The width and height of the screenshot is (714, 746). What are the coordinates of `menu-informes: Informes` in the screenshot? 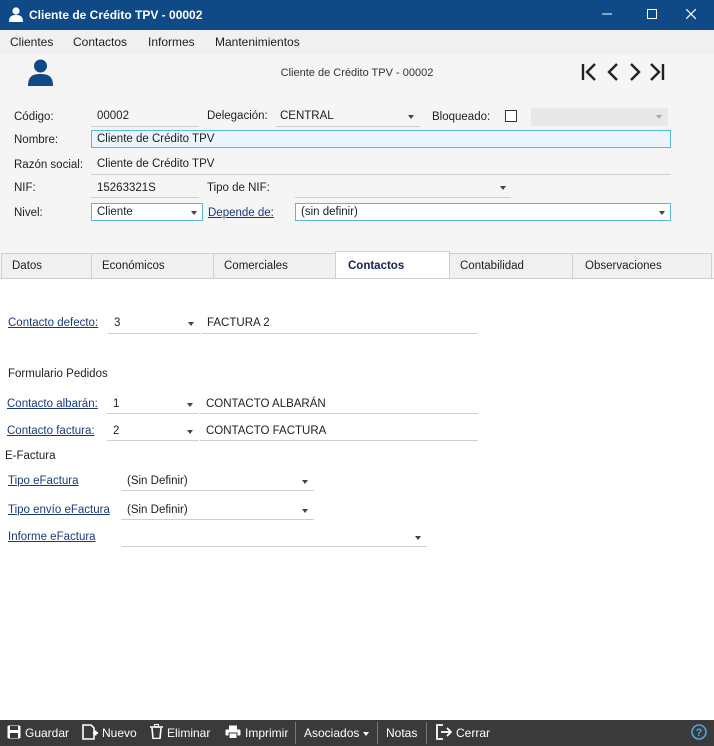 It's located at (171, 42).